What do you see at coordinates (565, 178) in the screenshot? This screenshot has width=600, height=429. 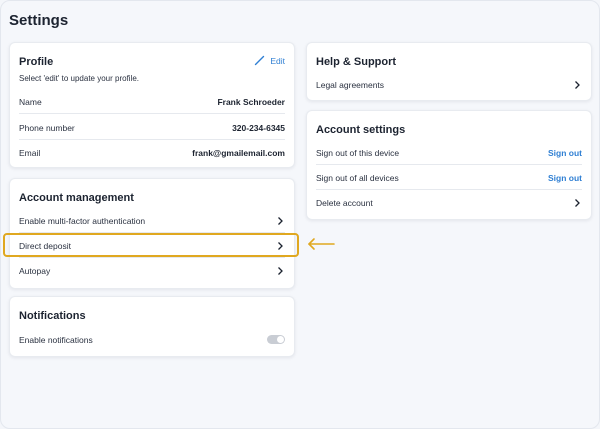 I see `sign-out-all-button: Sign out` at bounding box center [565, 178].